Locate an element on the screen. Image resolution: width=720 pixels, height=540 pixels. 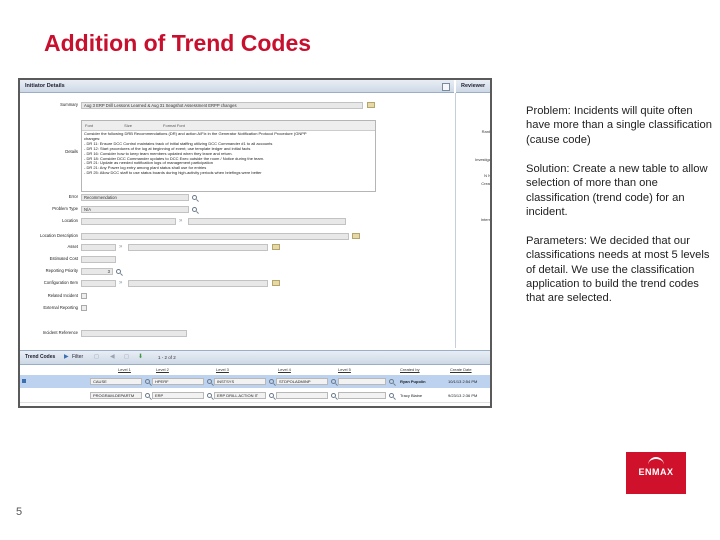
column-header: Level 5 is located at coordinates (344, 369).